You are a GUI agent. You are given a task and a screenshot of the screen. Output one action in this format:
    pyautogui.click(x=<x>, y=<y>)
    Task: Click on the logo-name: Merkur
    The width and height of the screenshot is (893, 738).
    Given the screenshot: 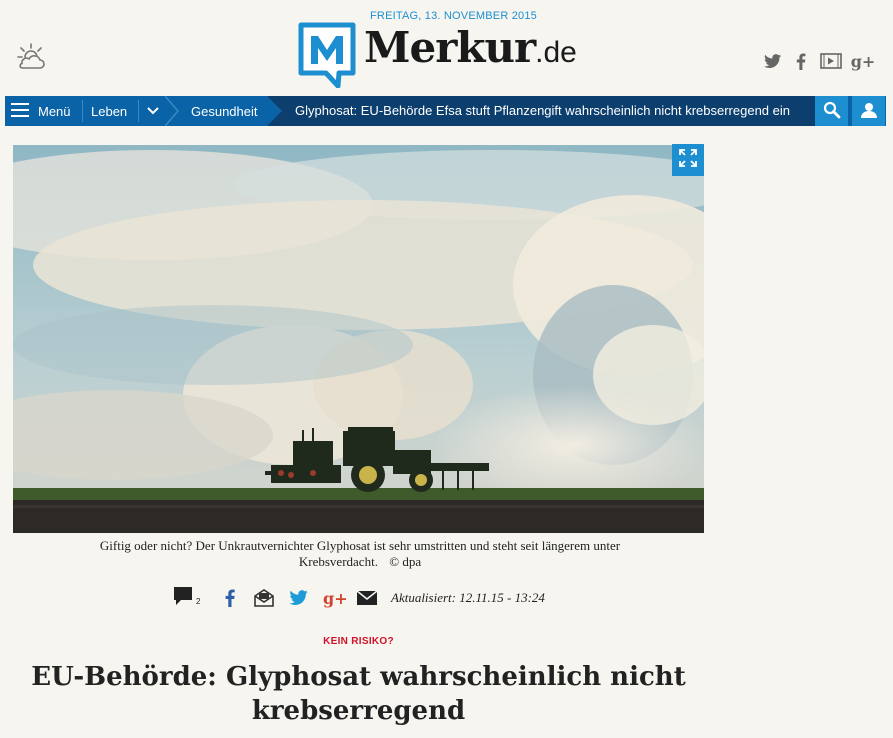 What is the action you would take?
    pyautogui.click(x=450, y=47)
    